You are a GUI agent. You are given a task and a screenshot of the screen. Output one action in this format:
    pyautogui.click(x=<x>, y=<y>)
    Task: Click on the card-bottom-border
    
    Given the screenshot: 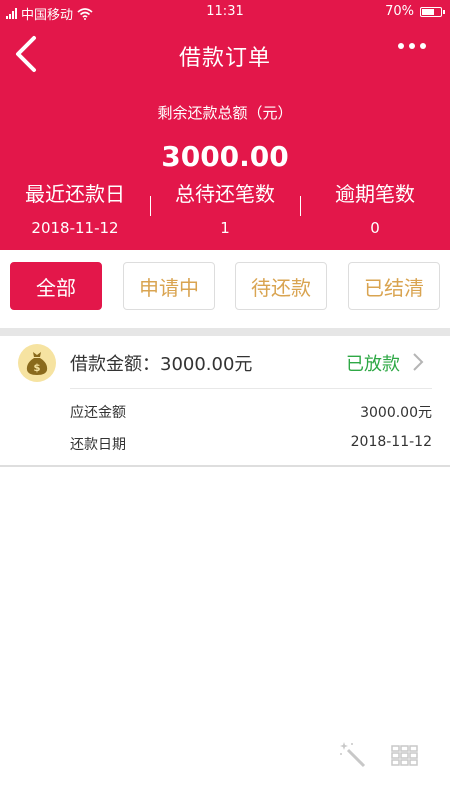 What is the action you would take?
    pyautogui.click(x=225, y=466)
    